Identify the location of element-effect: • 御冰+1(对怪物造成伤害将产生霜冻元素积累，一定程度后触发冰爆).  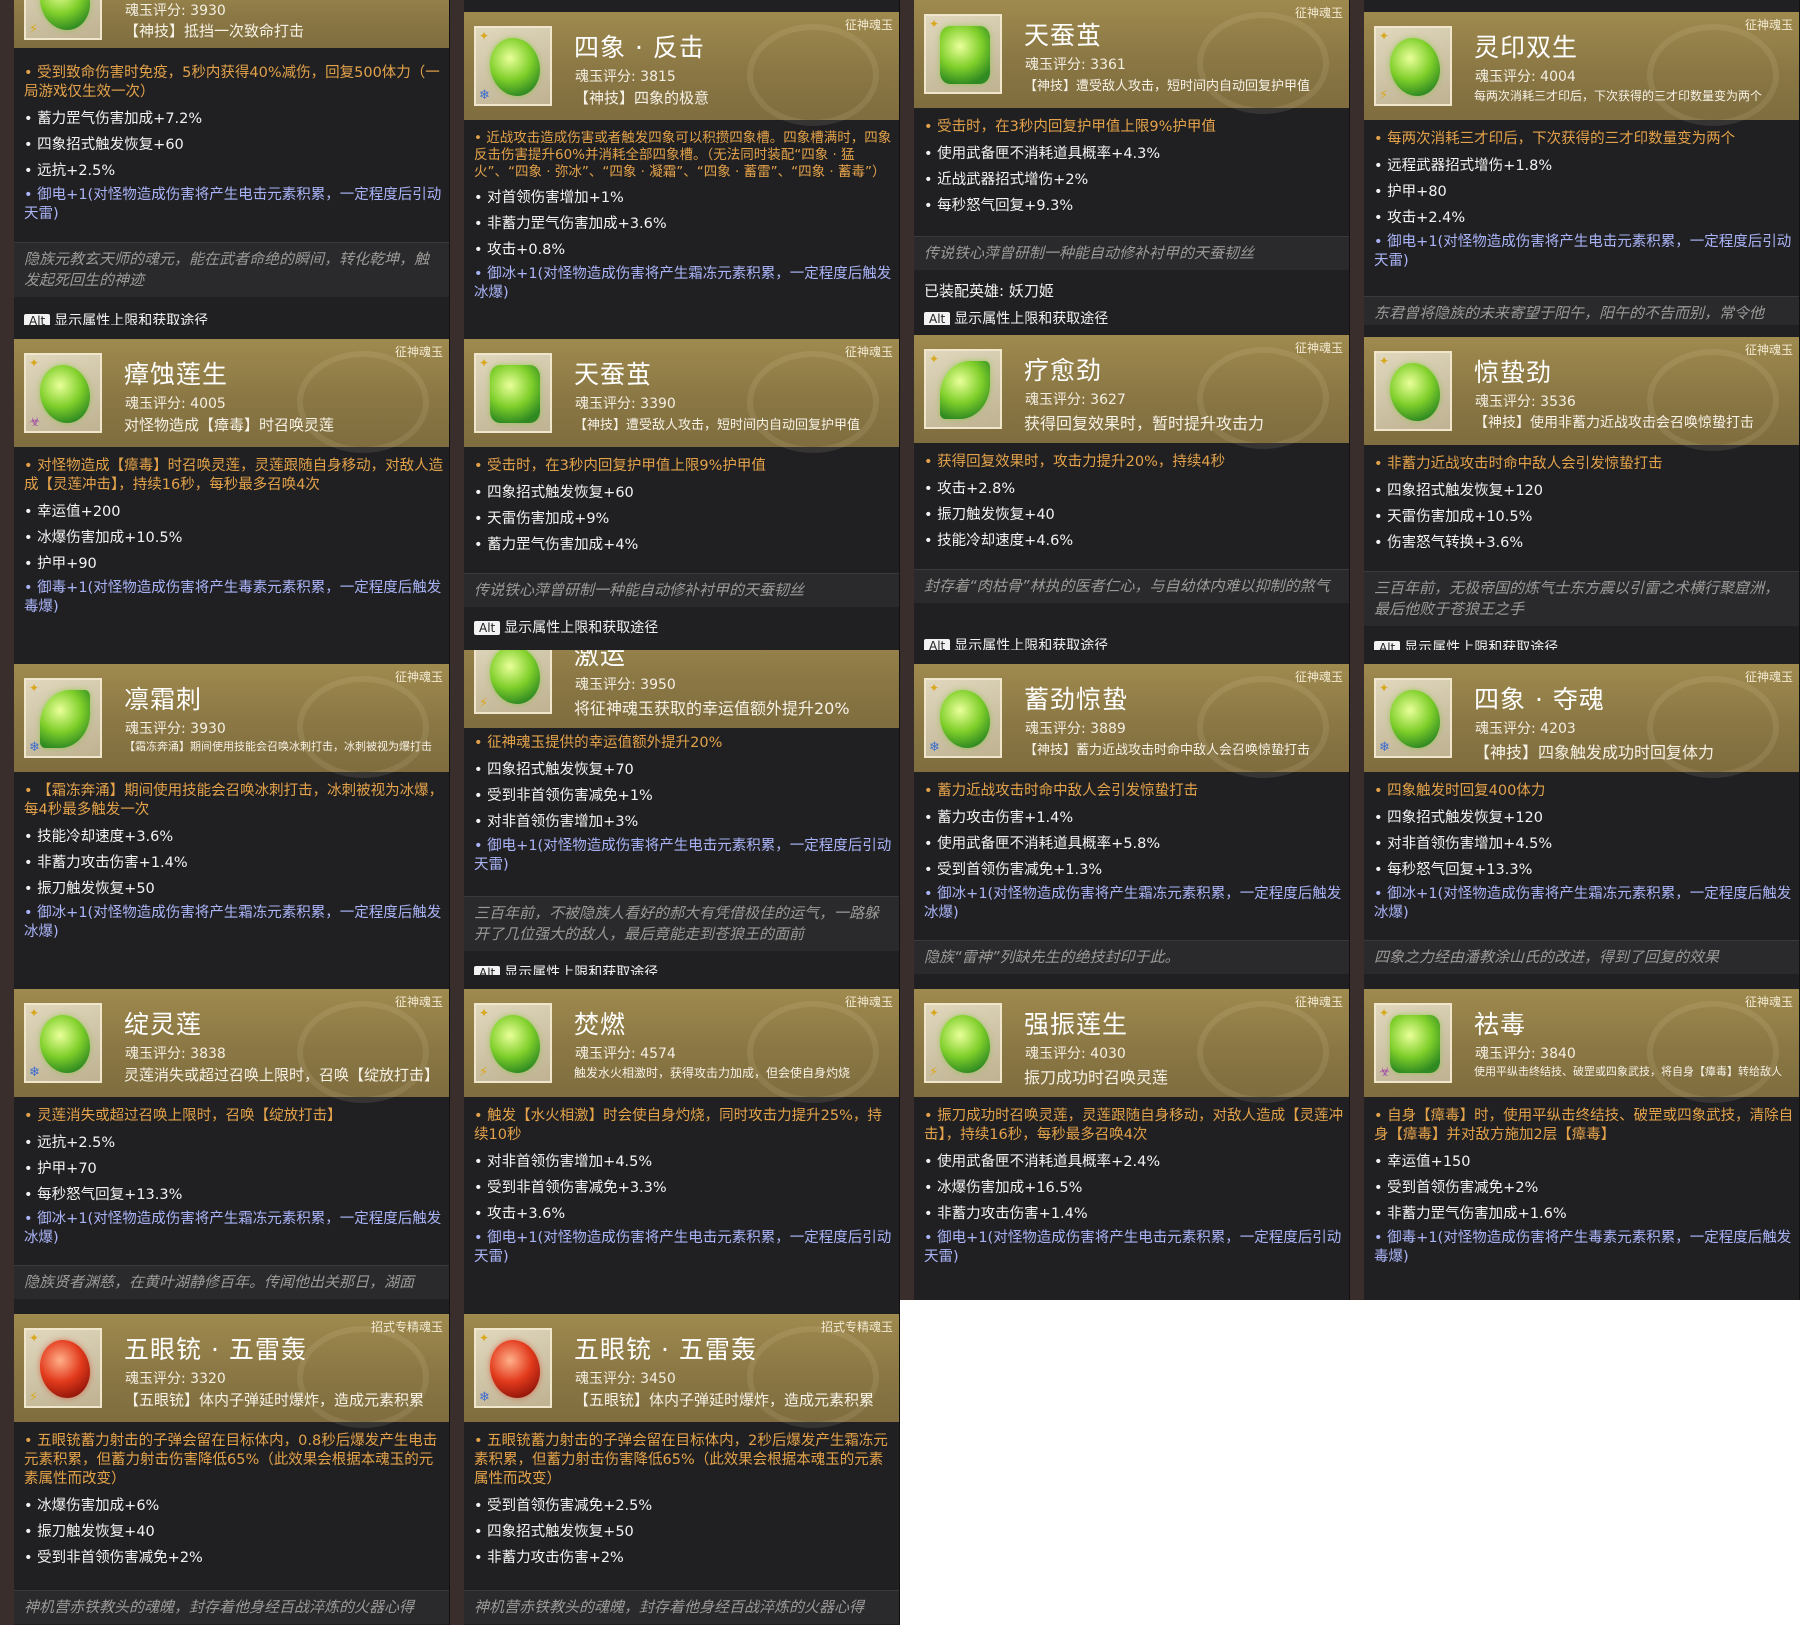
(233, 922).